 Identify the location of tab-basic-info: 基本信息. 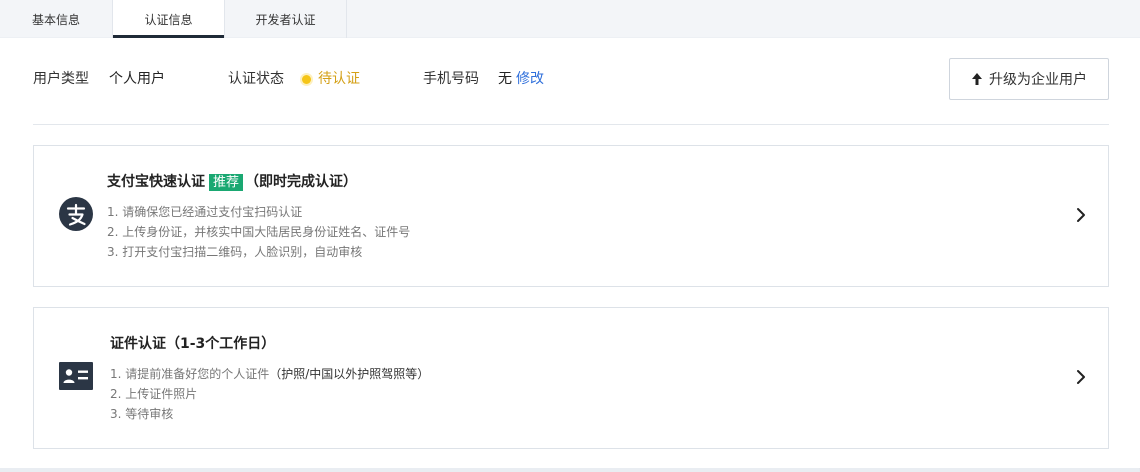
(56, 19).